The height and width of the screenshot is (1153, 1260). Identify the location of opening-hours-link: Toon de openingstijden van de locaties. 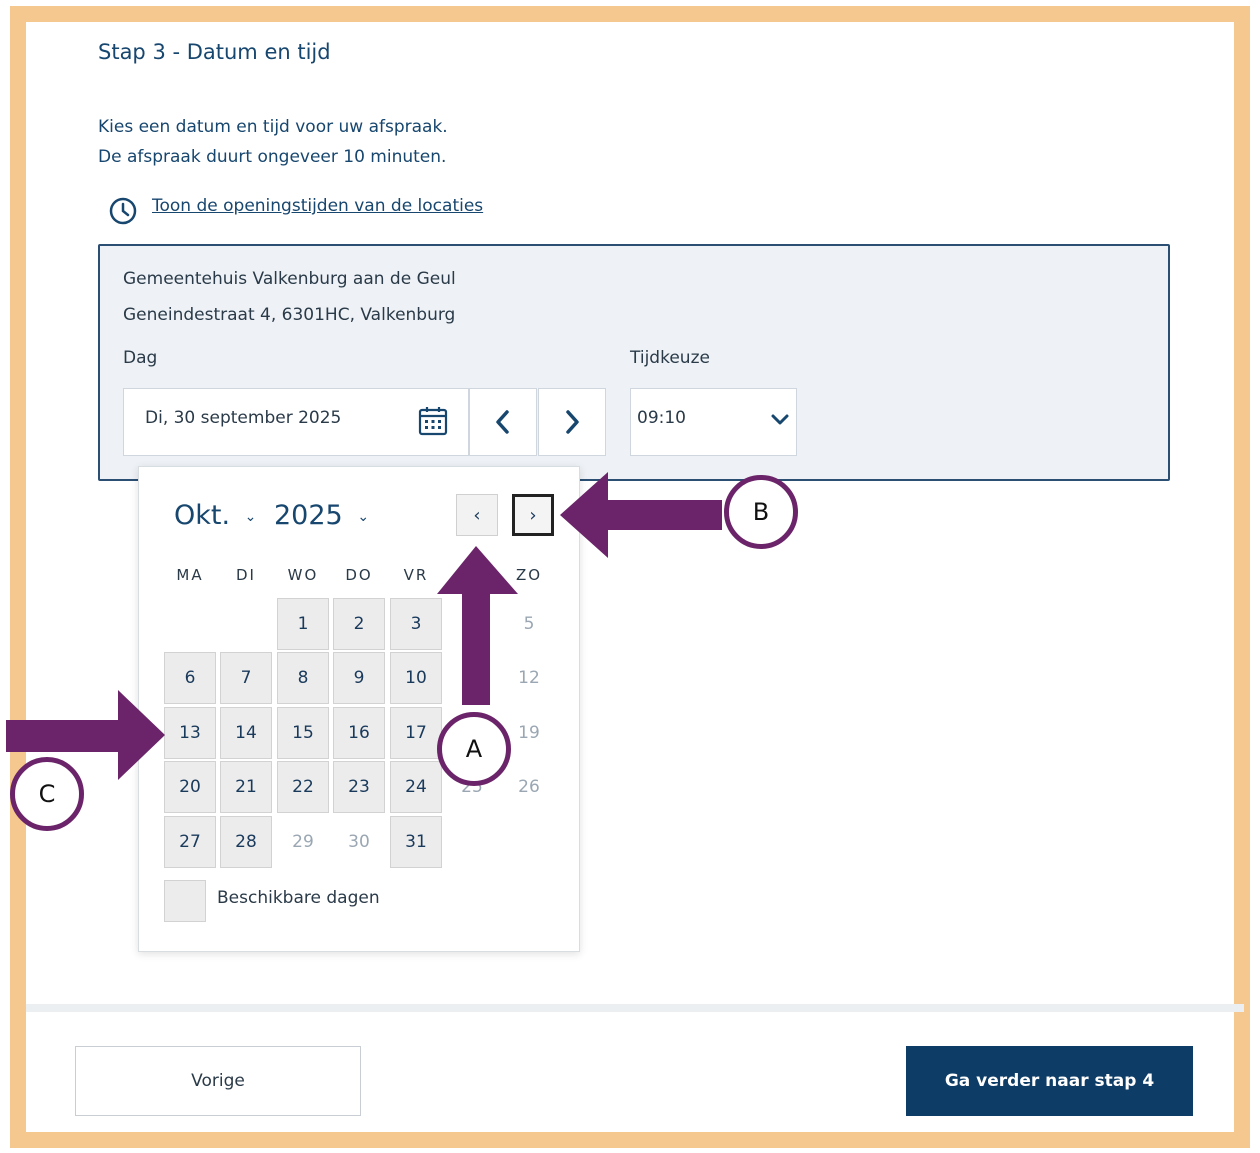
(317, 206).